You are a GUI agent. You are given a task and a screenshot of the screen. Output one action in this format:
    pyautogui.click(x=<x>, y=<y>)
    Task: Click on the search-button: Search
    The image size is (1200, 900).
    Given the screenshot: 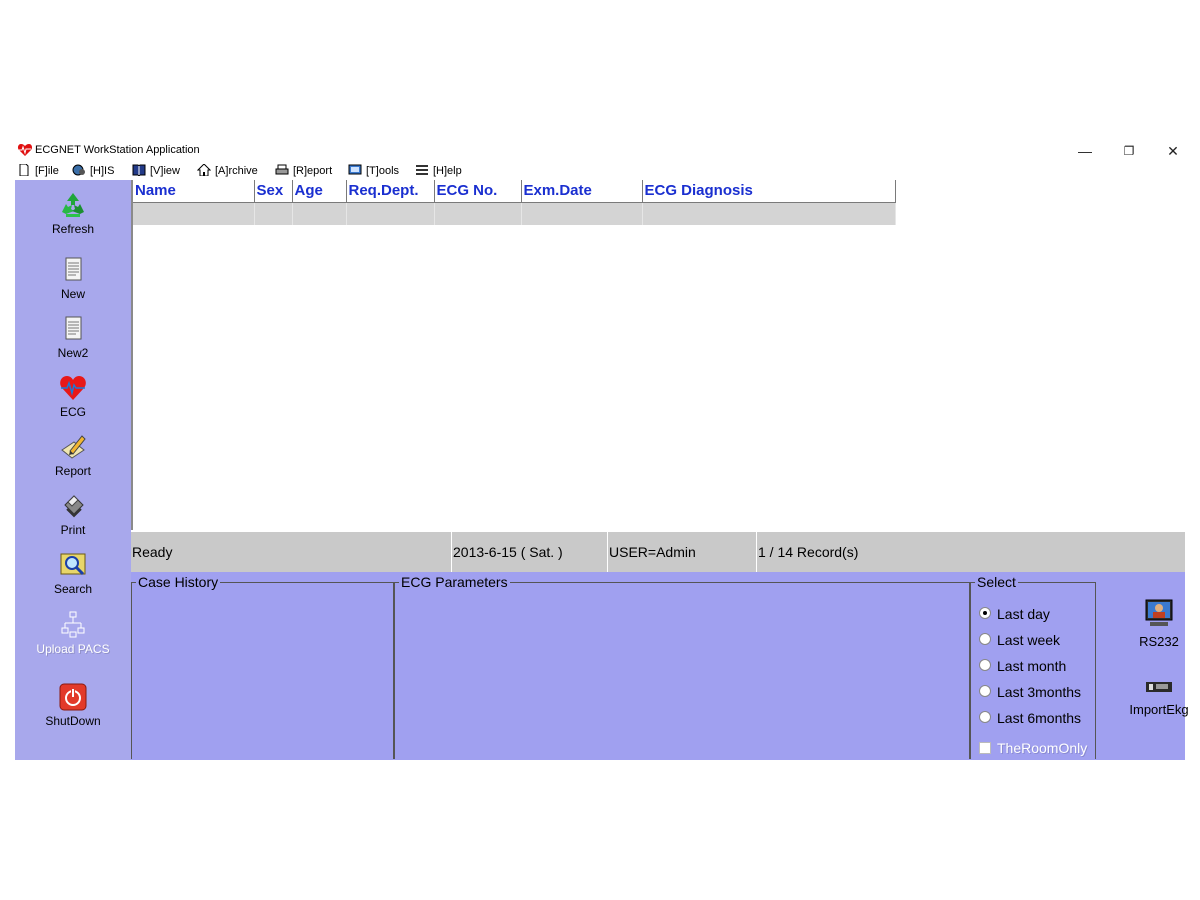 What is the action you would take?
    pyautogui.click(x=73, y=573)
    